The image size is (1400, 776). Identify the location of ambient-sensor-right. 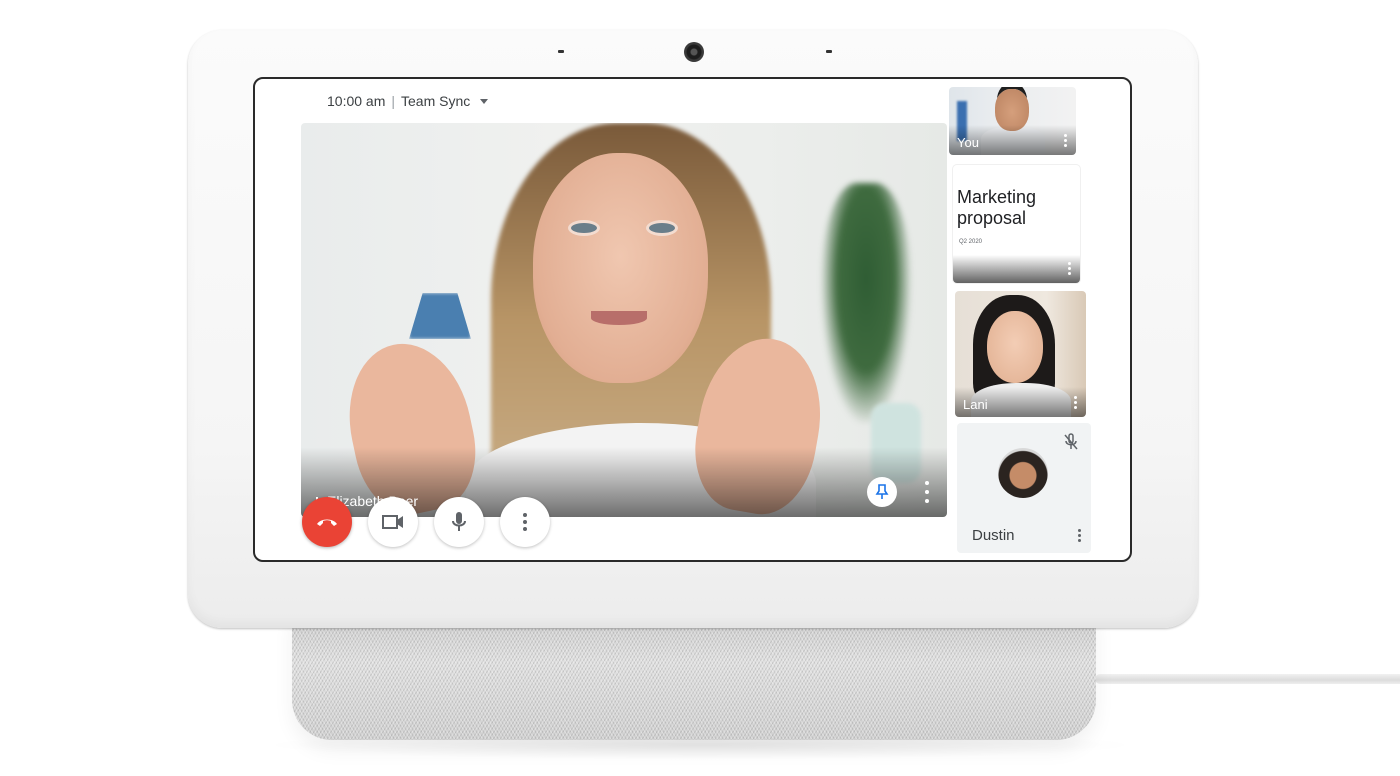
(829, 51).